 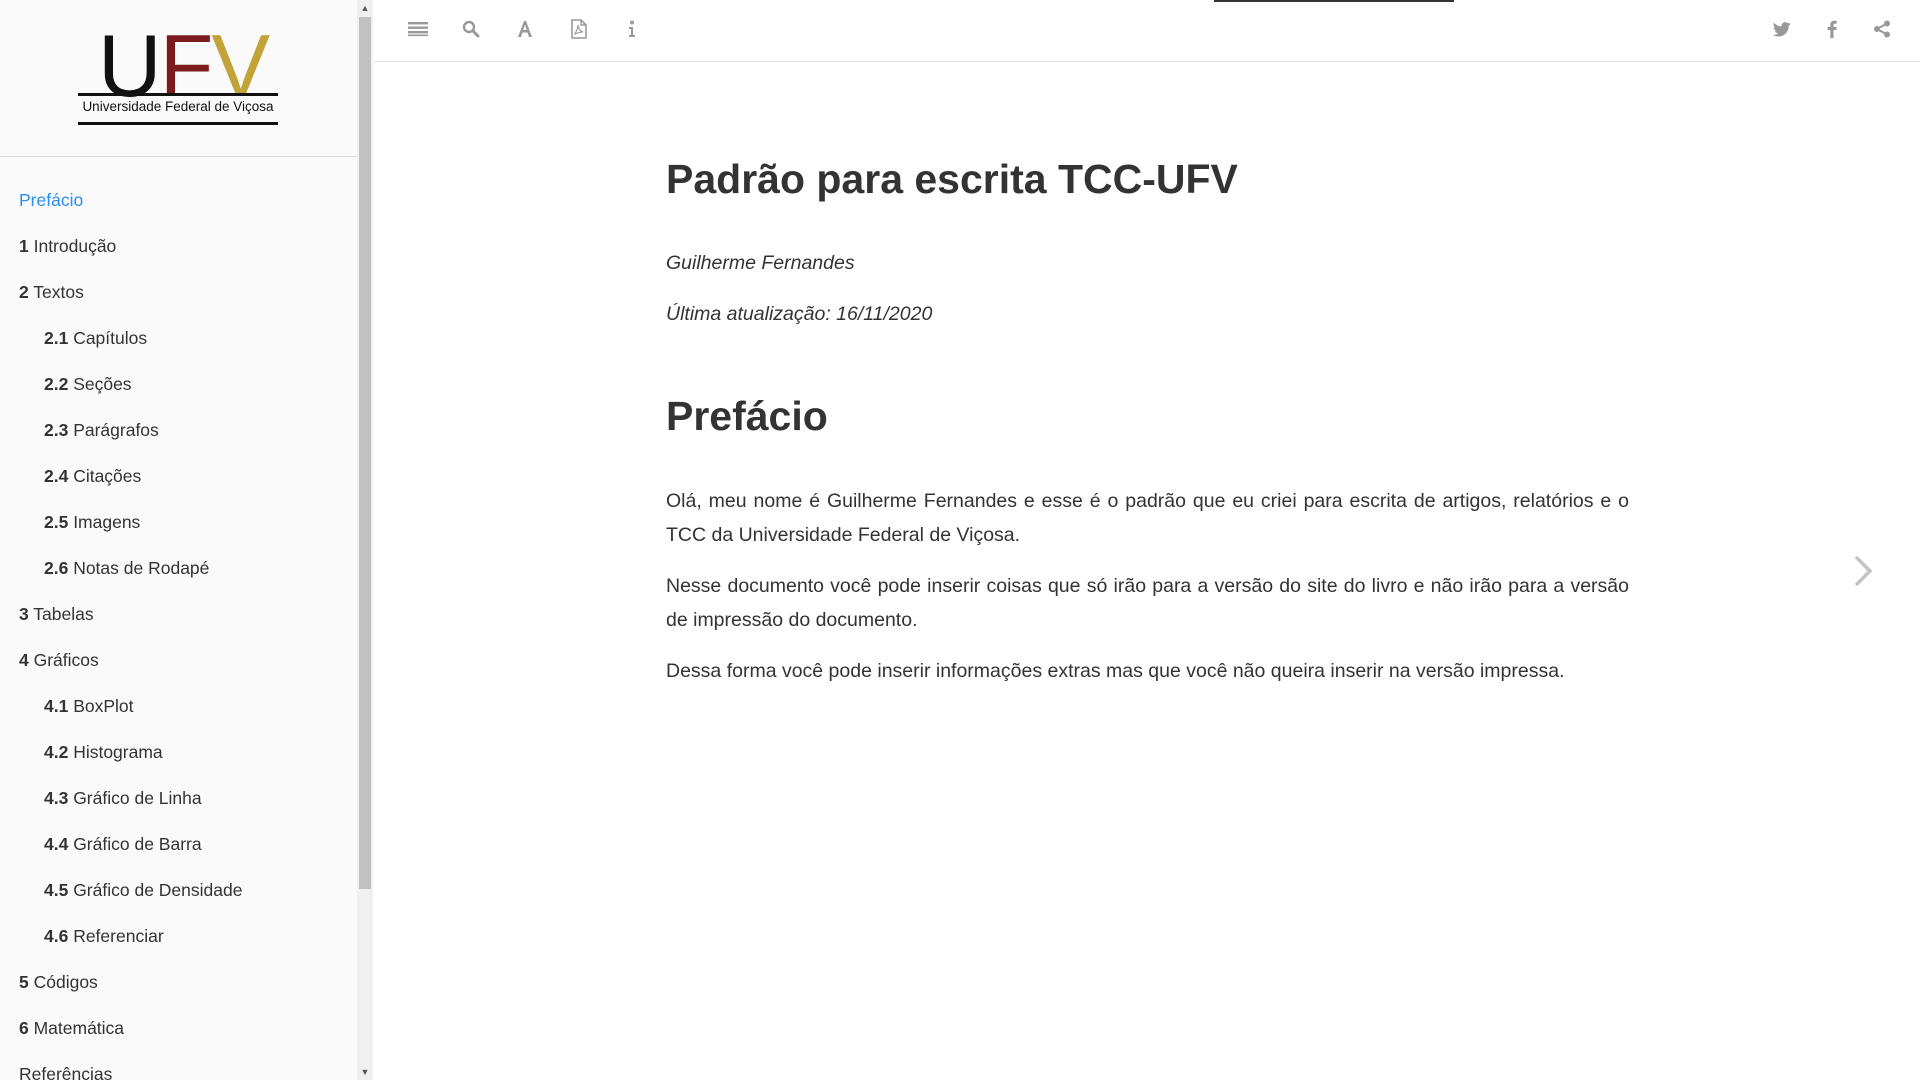 I want to click on toc-item: 5 Códigos, so click(x=178, y=982).